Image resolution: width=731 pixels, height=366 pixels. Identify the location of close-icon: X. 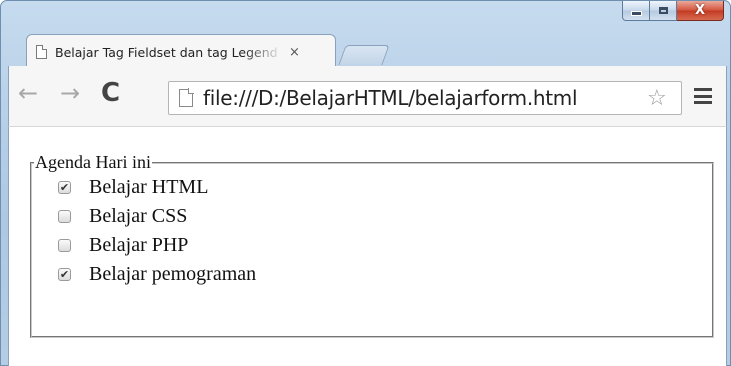
(700, 10).